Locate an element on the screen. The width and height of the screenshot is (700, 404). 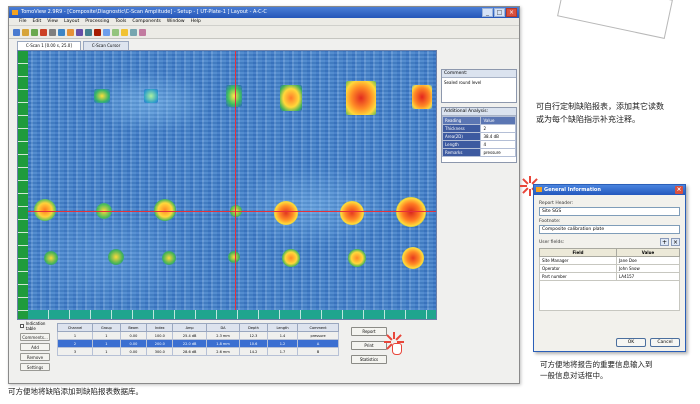
indication-checkbox: Indication table is located at coordinates (35, 326).